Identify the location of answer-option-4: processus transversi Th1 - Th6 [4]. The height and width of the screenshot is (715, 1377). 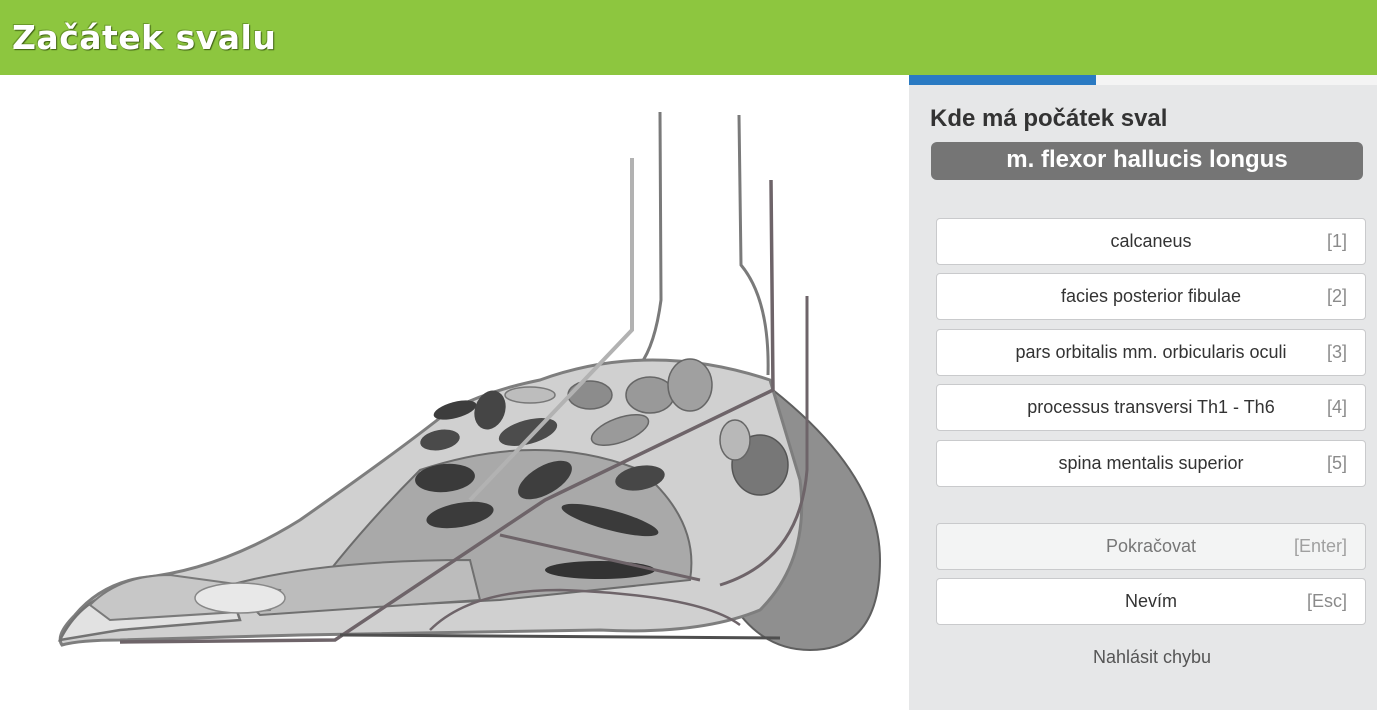
(1151, 407).